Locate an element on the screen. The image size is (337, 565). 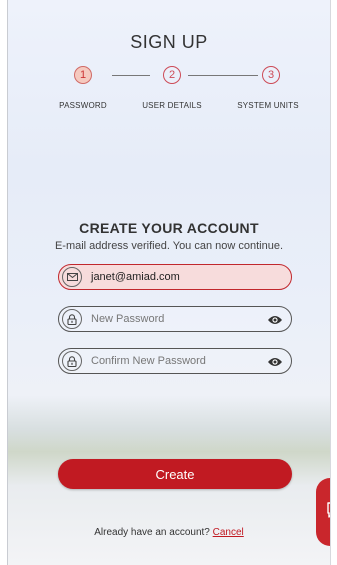
step-1-label: PASSWORD is located at coordinates (83, 105).